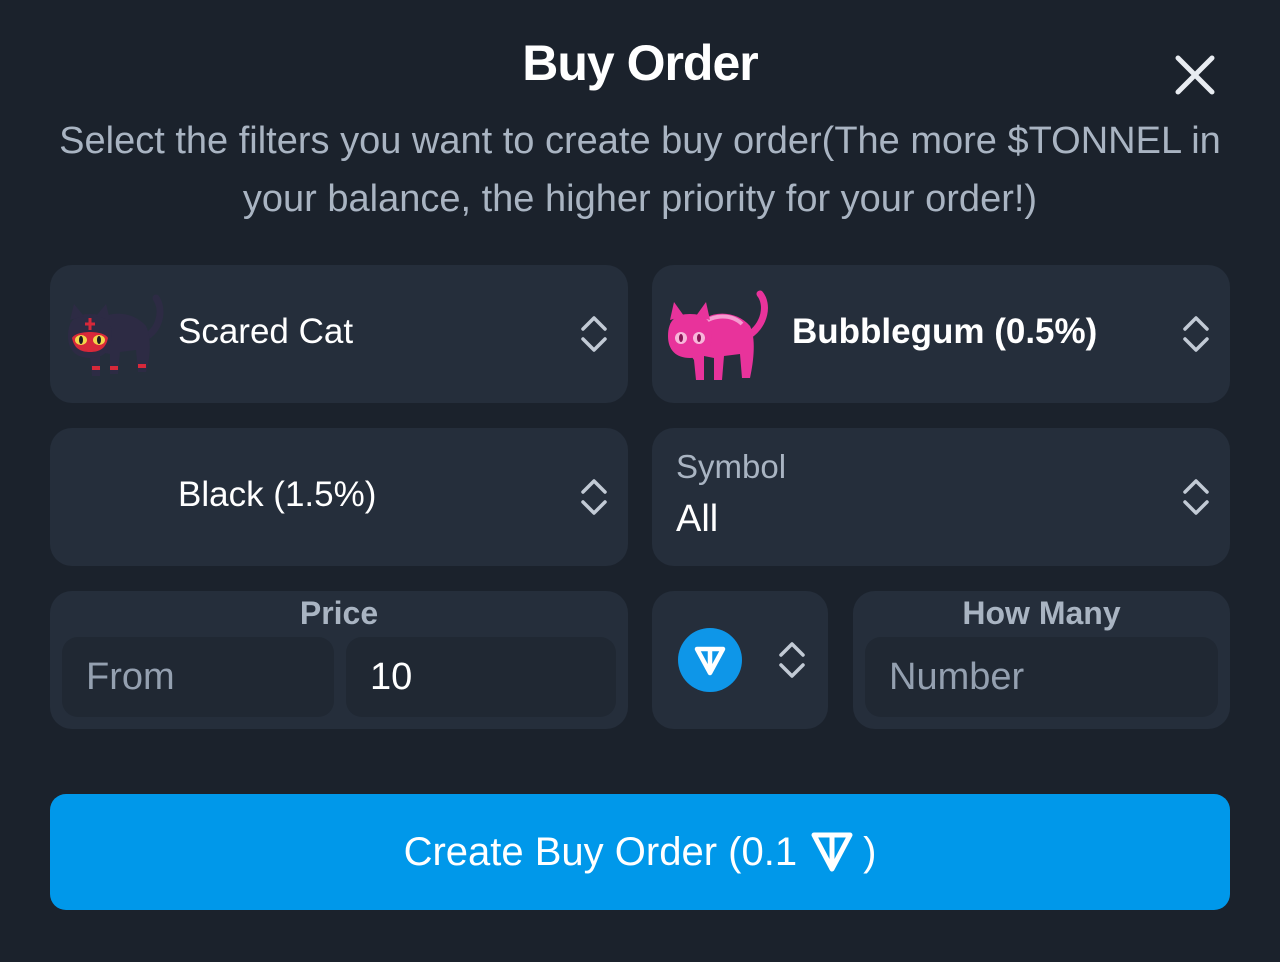 The height and width of the screenshot is (962, 1280). What do you see at coordinates (339, 660) in the screenshot?
I see `price-range: Price From 10` at bounding box center [339, 660].